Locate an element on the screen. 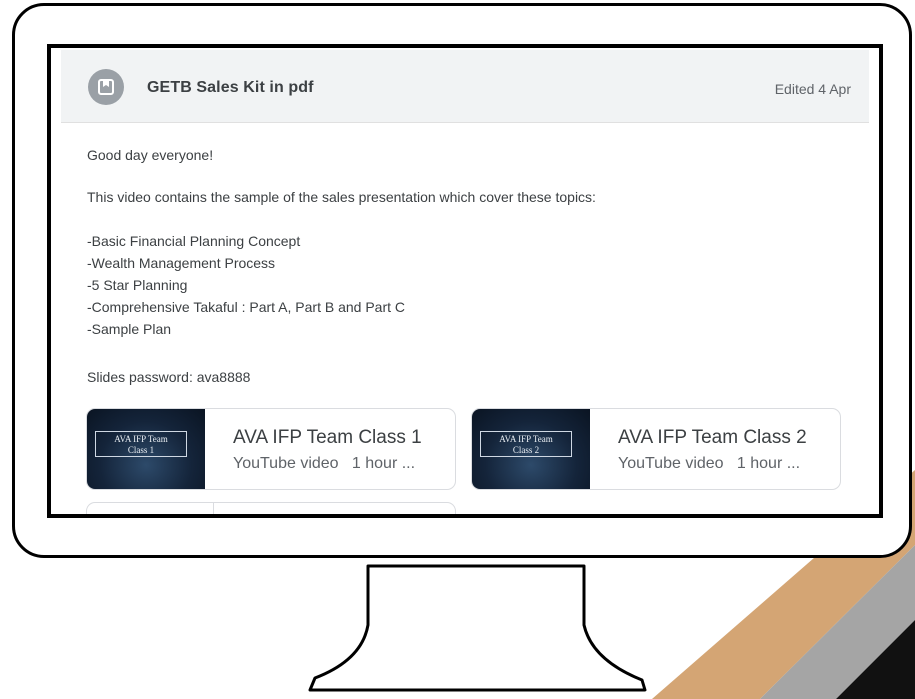 This screenshot has width=915, height=699. topic-item: -5 Star Planning is located at coordinates (137, 285).